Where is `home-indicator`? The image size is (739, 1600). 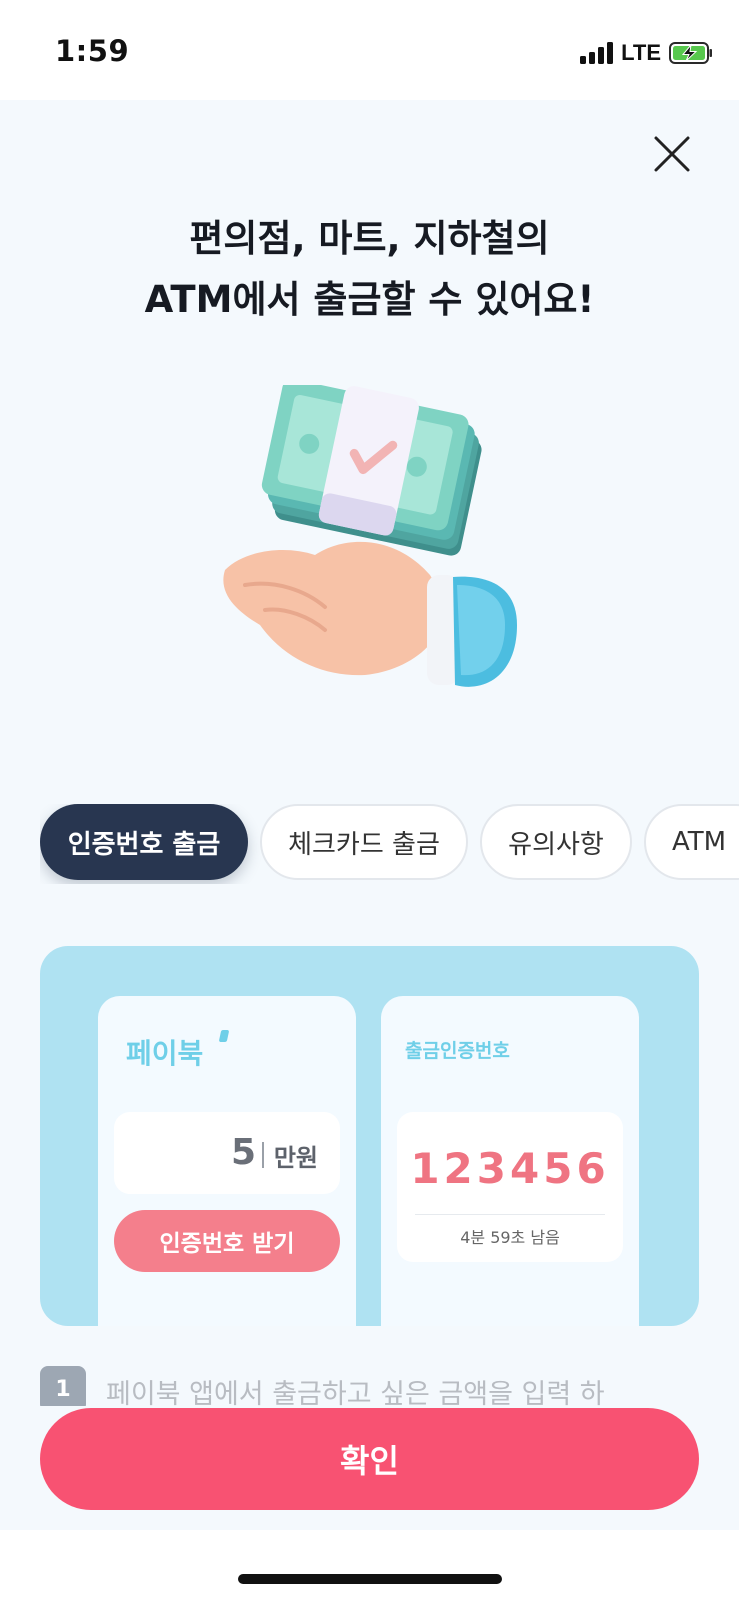 home-indicator is located at coordinates (370, 1579).